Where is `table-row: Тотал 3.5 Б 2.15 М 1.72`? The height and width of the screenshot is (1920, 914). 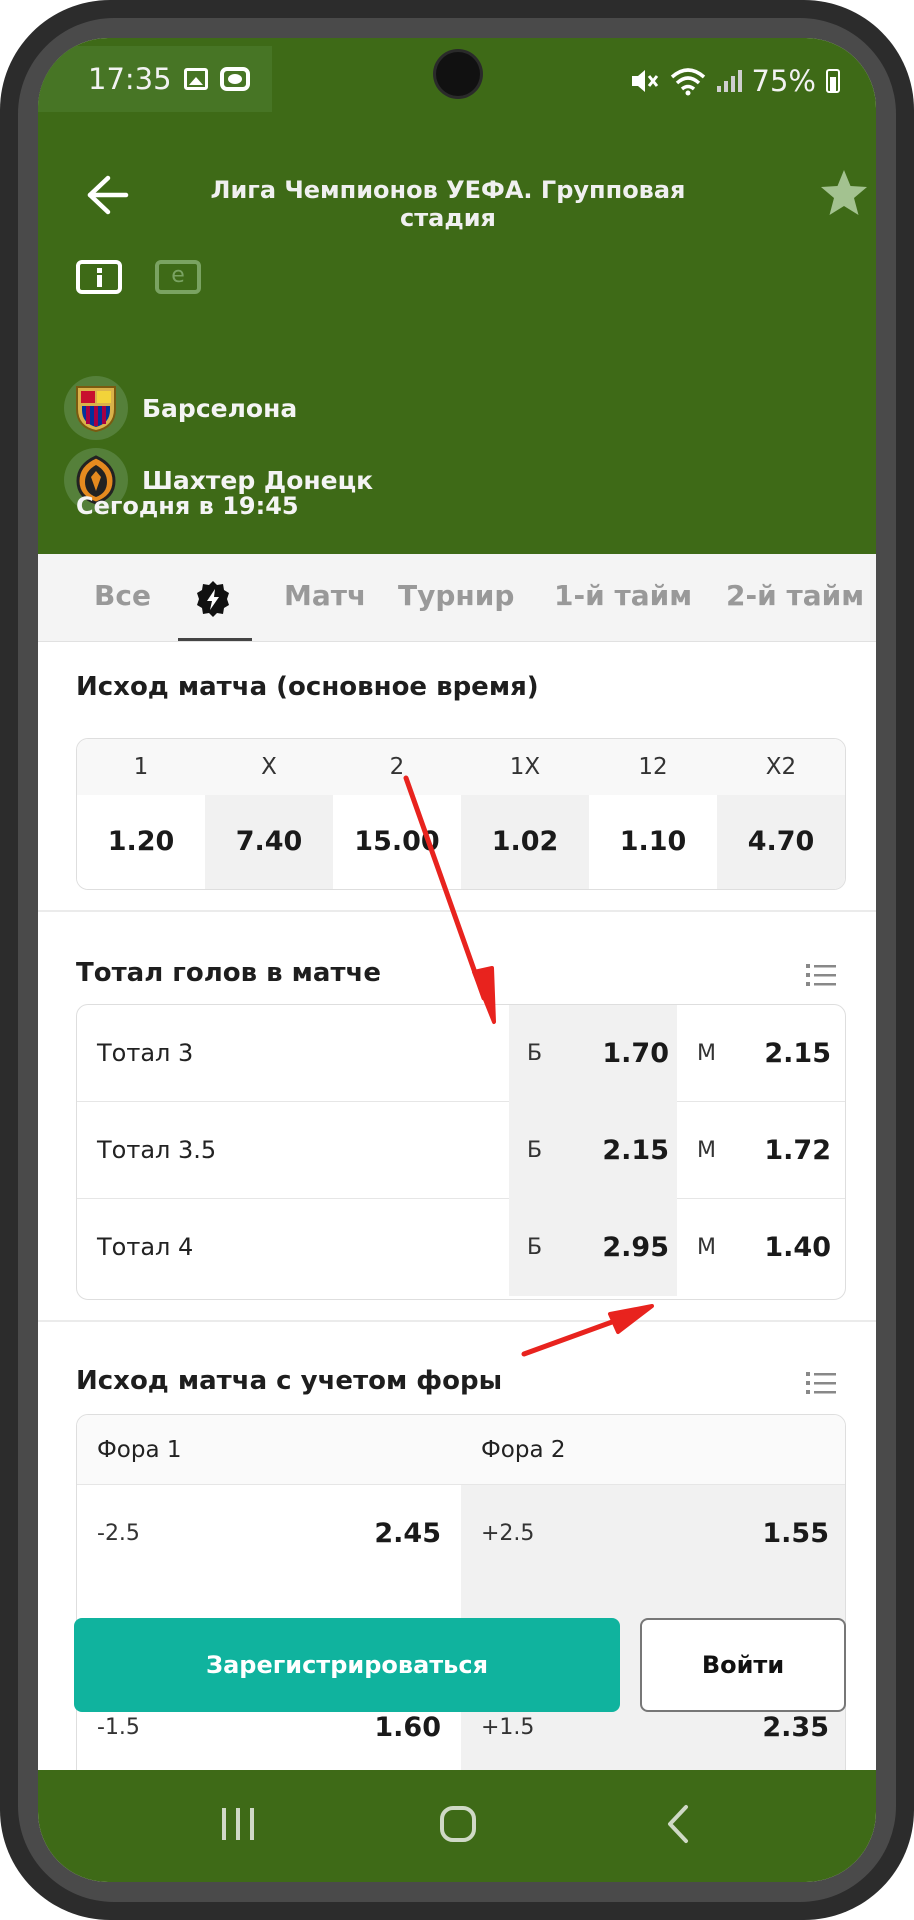 table-row: Тотал 3.5 Б 2.15 М 1.72 is located at coordinates (461, 1150).